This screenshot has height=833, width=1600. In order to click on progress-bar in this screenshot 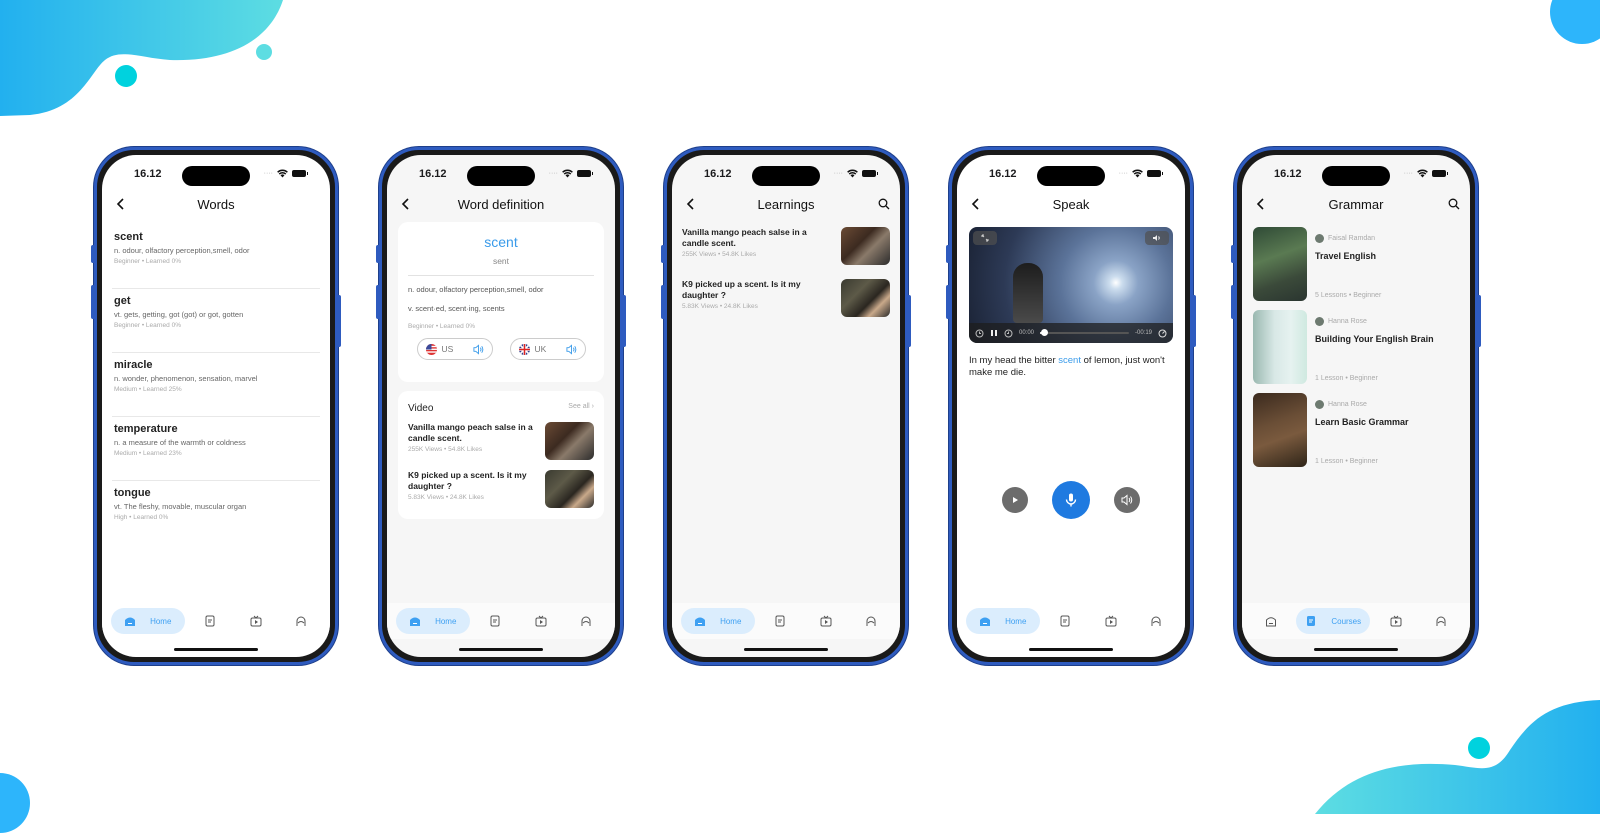, I will do `click(1084, 332)`.